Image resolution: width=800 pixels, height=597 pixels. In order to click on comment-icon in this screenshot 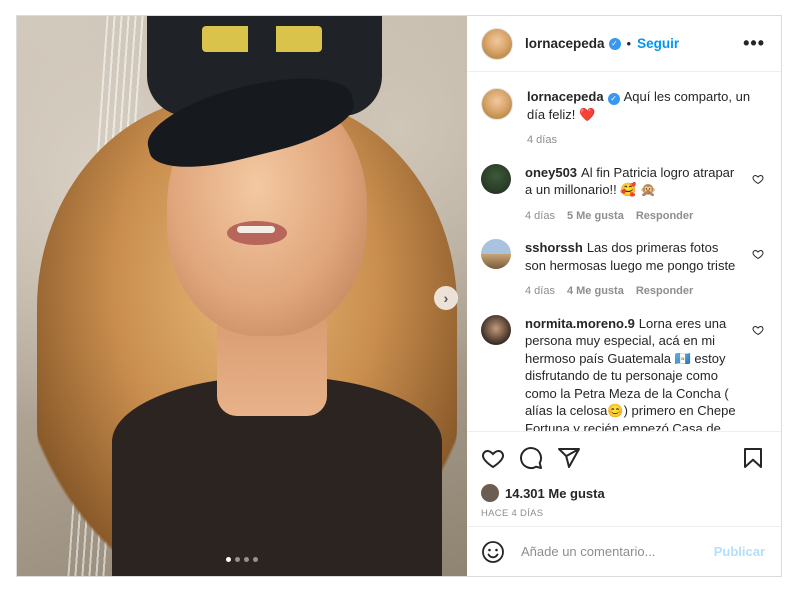, I will do `click(531, 458)`.